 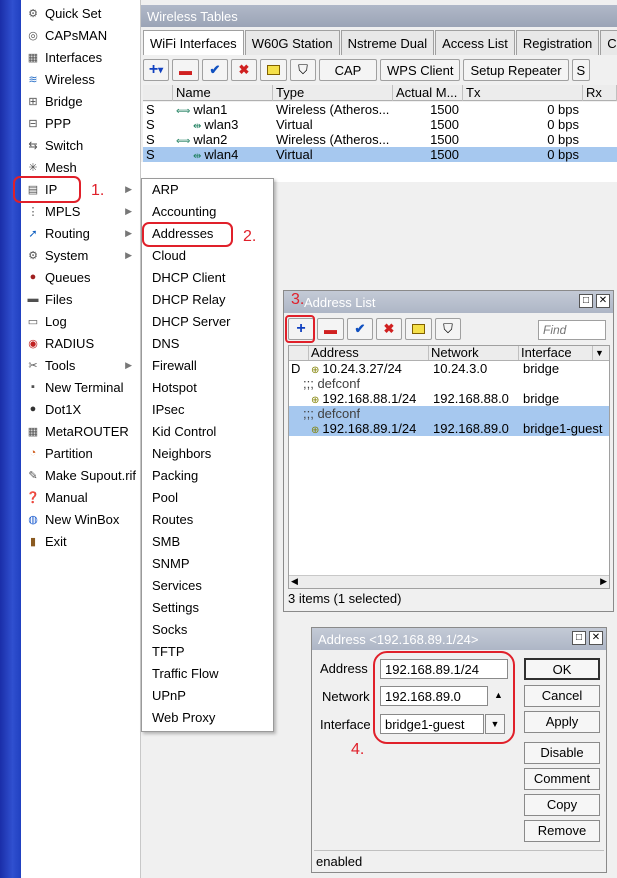 What do you see at coordinates (207, 212) in the screenshot?
I see `ip-submenu-accounting: Accounting` at bounding box center [207, 212].